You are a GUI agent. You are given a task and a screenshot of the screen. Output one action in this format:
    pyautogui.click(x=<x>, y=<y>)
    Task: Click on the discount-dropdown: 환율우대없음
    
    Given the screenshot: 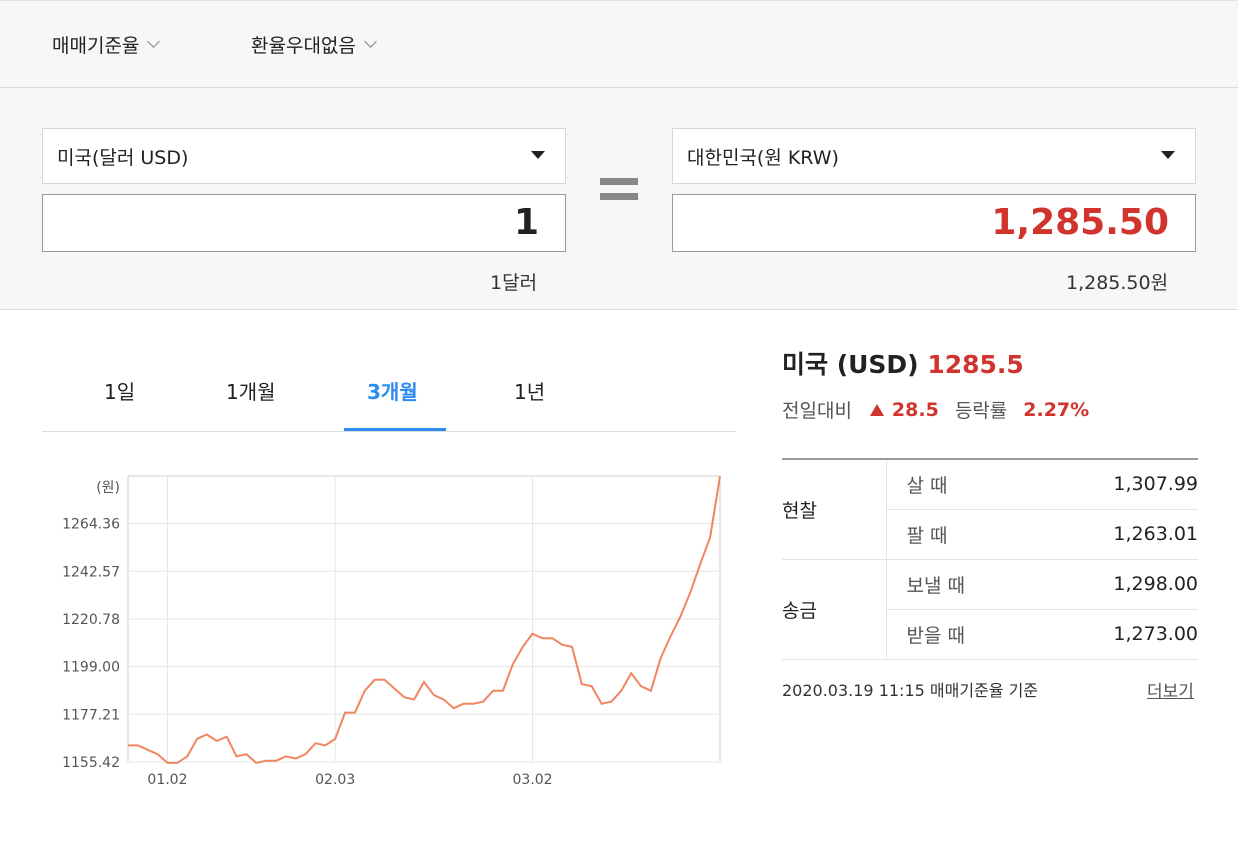 What is the action you would take?
    pyautogui.click(x=314, y=44)
    